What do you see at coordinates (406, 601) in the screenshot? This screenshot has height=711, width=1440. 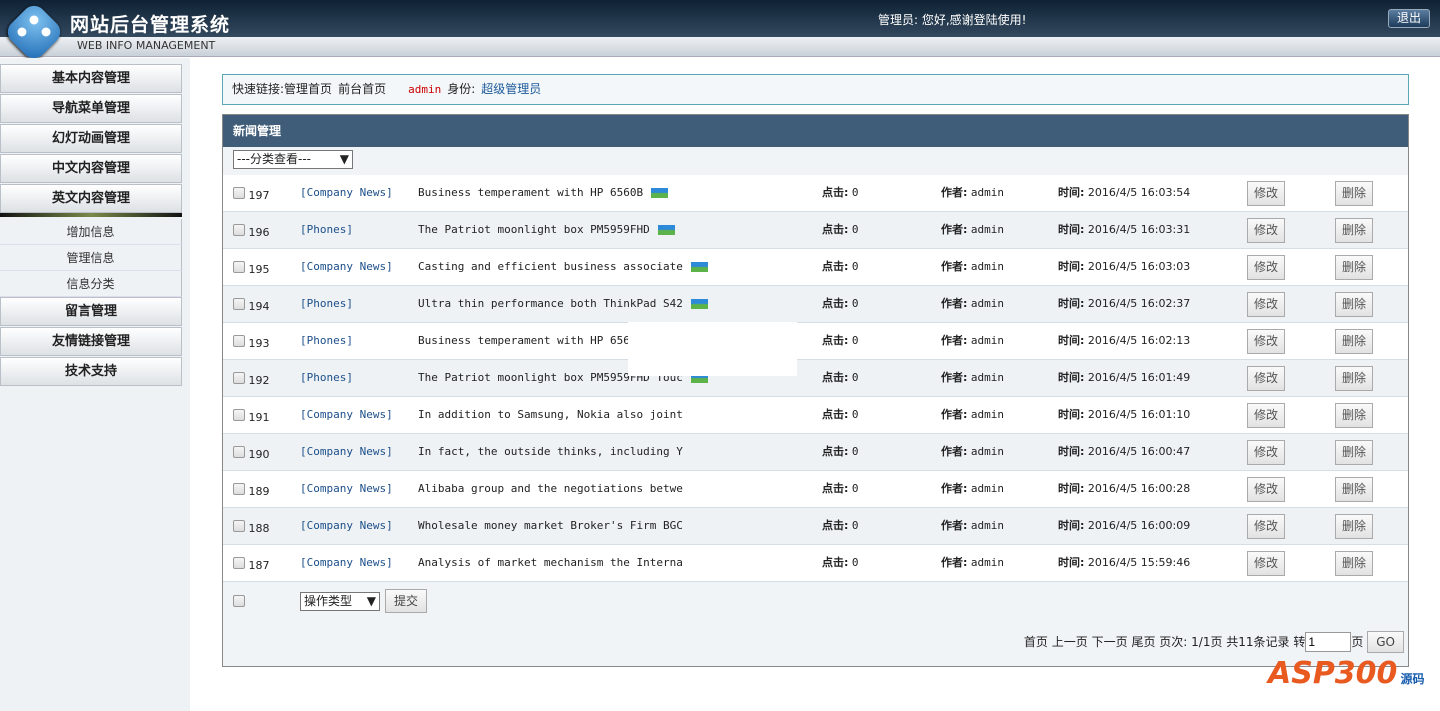 I see `submit-button: 提交` at bounding box center [406, 601].